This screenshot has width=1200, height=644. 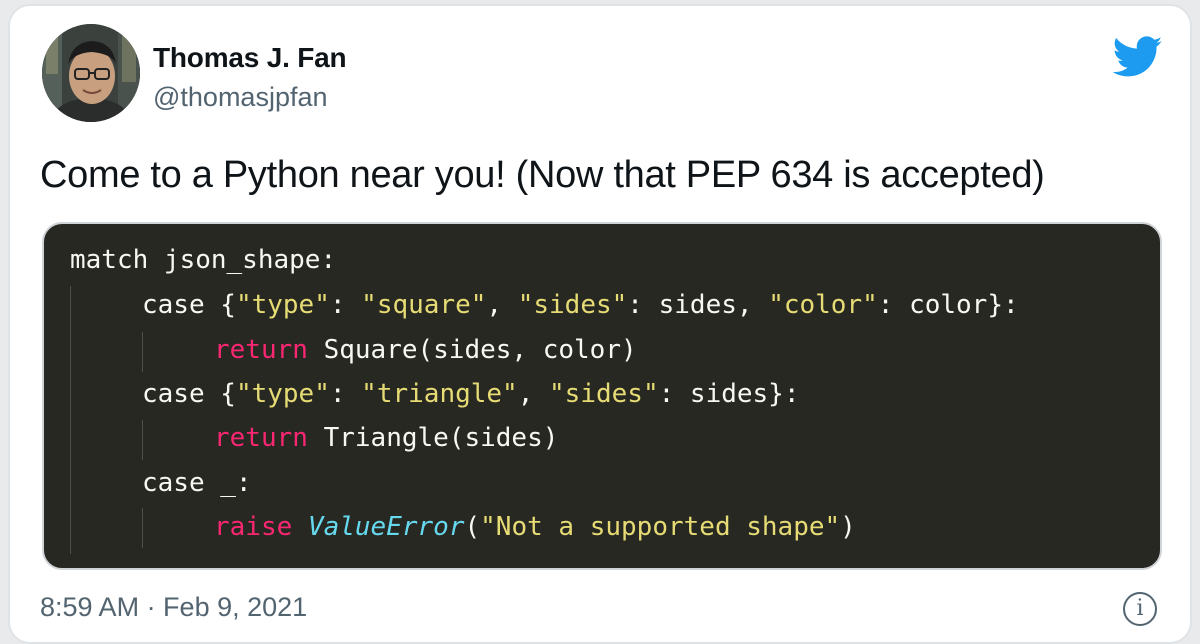 I want to click on code-string: "triangle", so click(x=439, y=394).